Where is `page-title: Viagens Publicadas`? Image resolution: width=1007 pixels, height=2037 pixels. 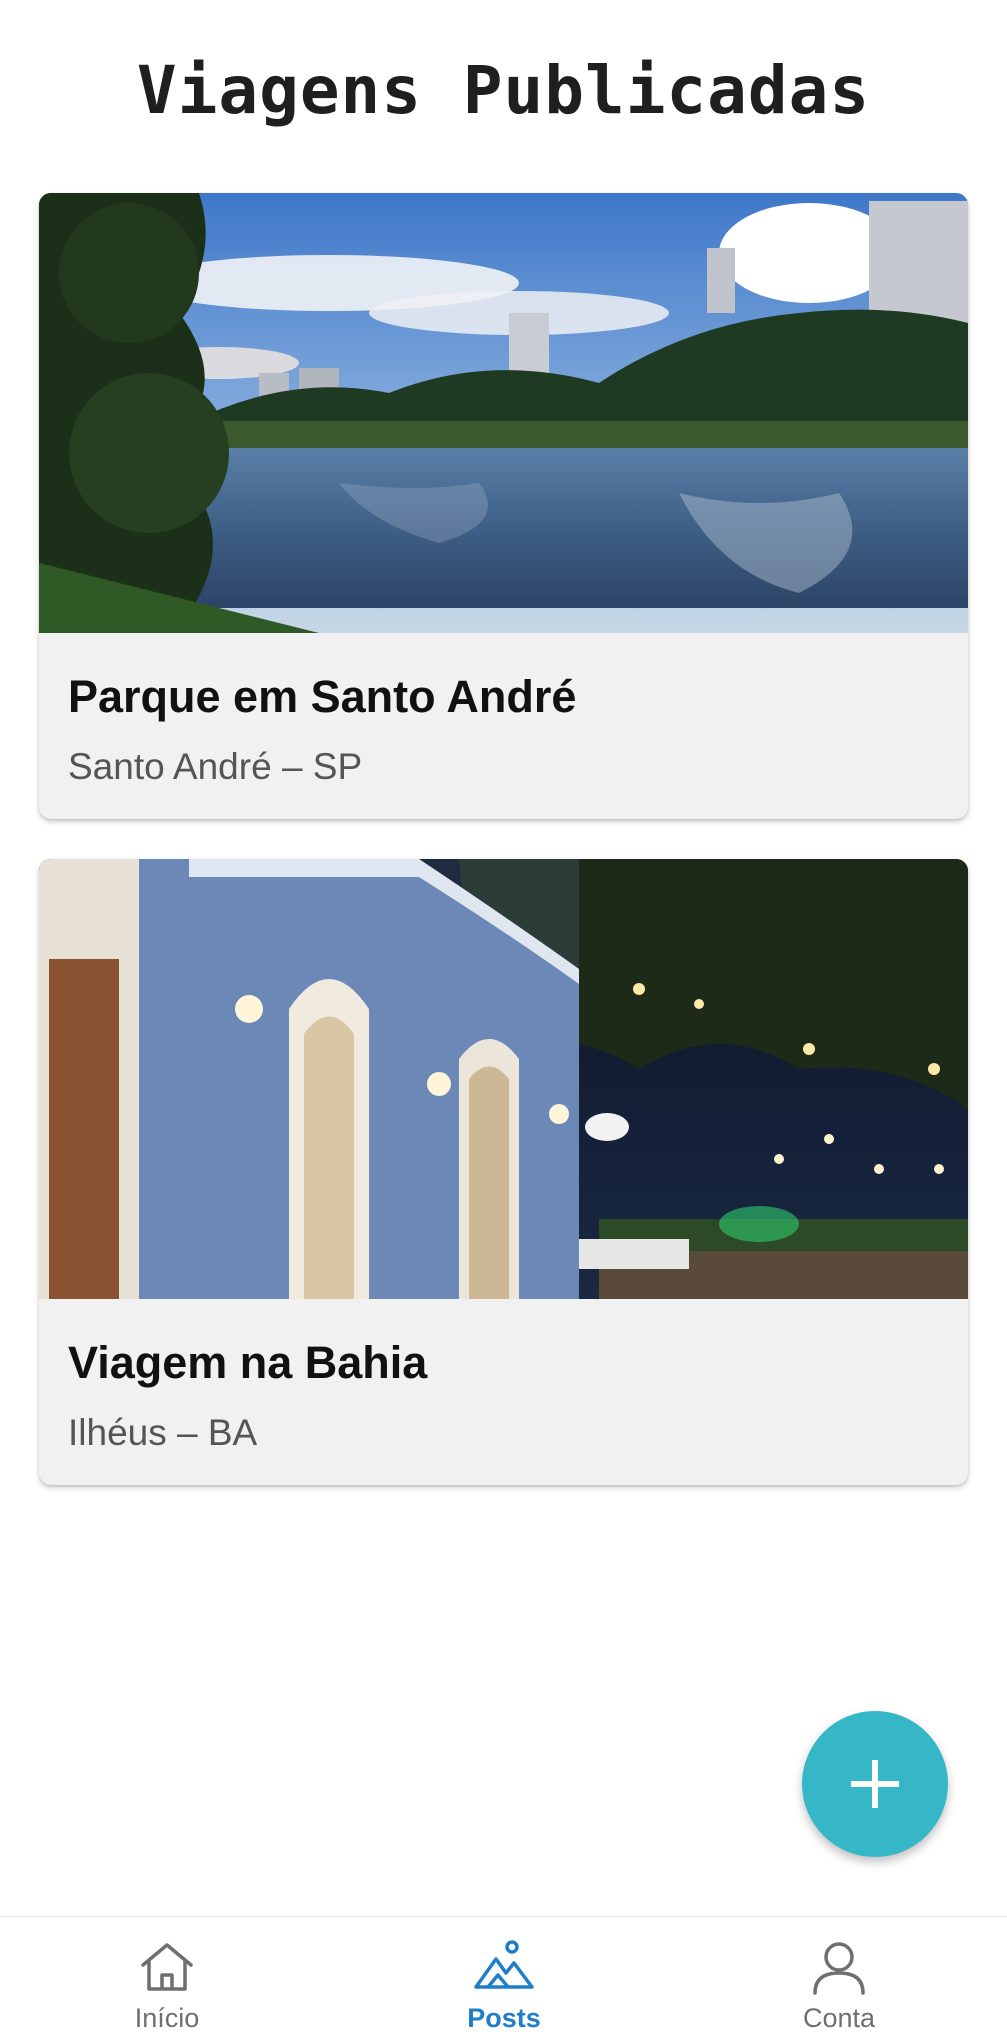 page-title: Viagens Publicadas is located at coordinates (503, 90).